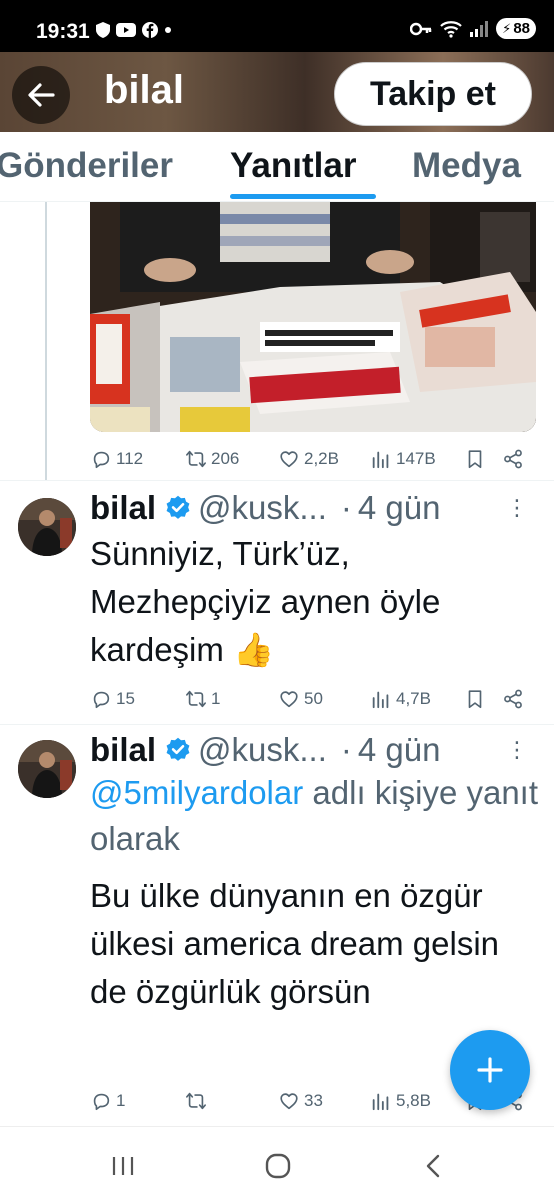 The height and width of the screenshot is (1200, 554). What do you see at coordinates (313, 698) in the screenshot?
I see `like-count: 50` at bounding box center [313, 698].